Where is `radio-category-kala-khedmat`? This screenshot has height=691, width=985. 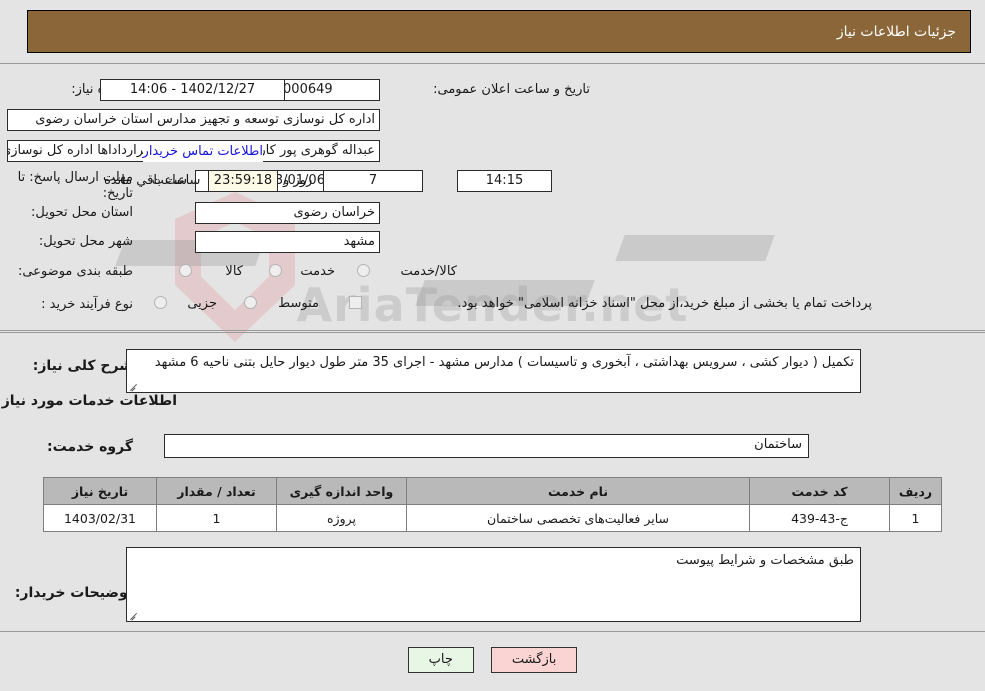
radio-category-kala-khedmat is located at coordinates (363, 270).